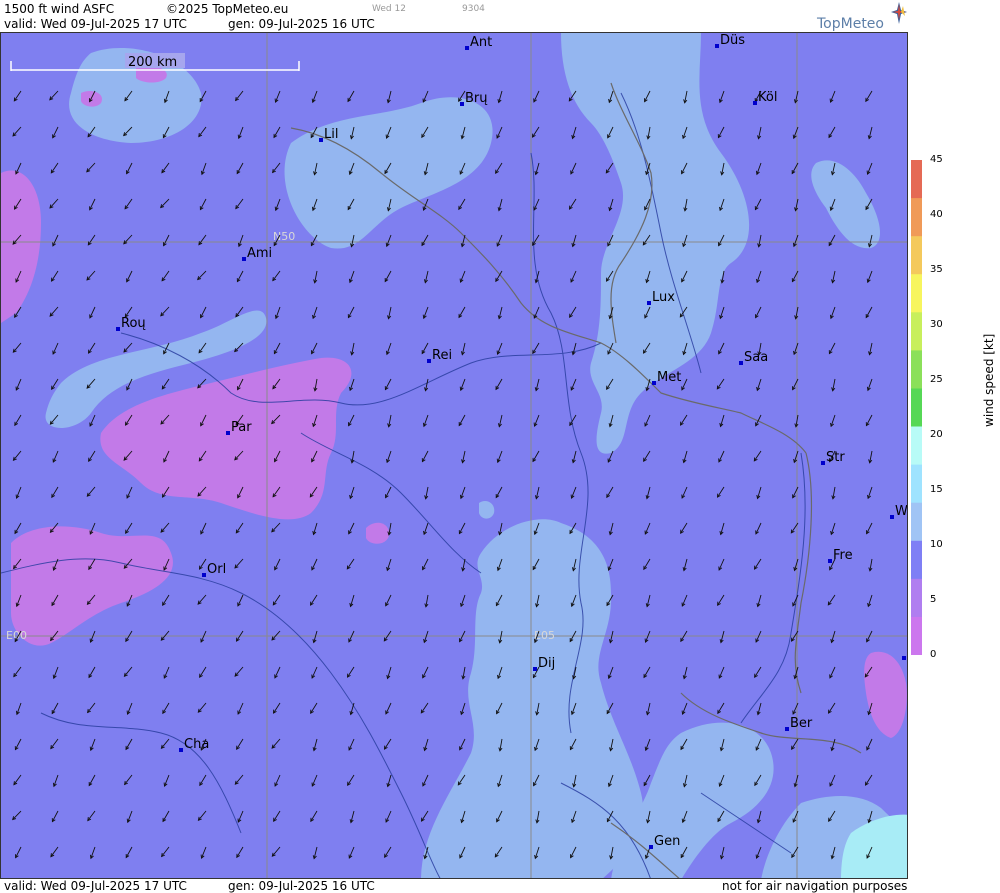 The width and height of the screenshot is (1000, 893). Describe the element at coordinates (481, 42) in the screenshot. I see `city-label: Ant` at that location.